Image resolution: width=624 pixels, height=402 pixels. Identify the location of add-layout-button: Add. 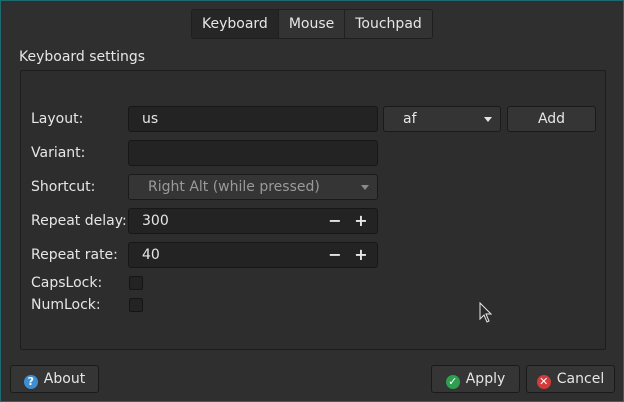
(551, 119).